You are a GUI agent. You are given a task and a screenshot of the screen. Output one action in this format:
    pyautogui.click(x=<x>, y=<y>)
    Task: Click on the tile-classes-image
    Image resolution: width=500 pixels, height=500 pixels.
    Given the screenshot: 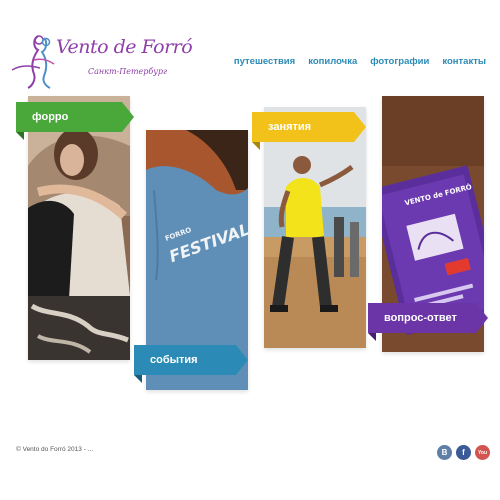 What is the action you would take?
    pyautogui.click(x=315, y=227)
    